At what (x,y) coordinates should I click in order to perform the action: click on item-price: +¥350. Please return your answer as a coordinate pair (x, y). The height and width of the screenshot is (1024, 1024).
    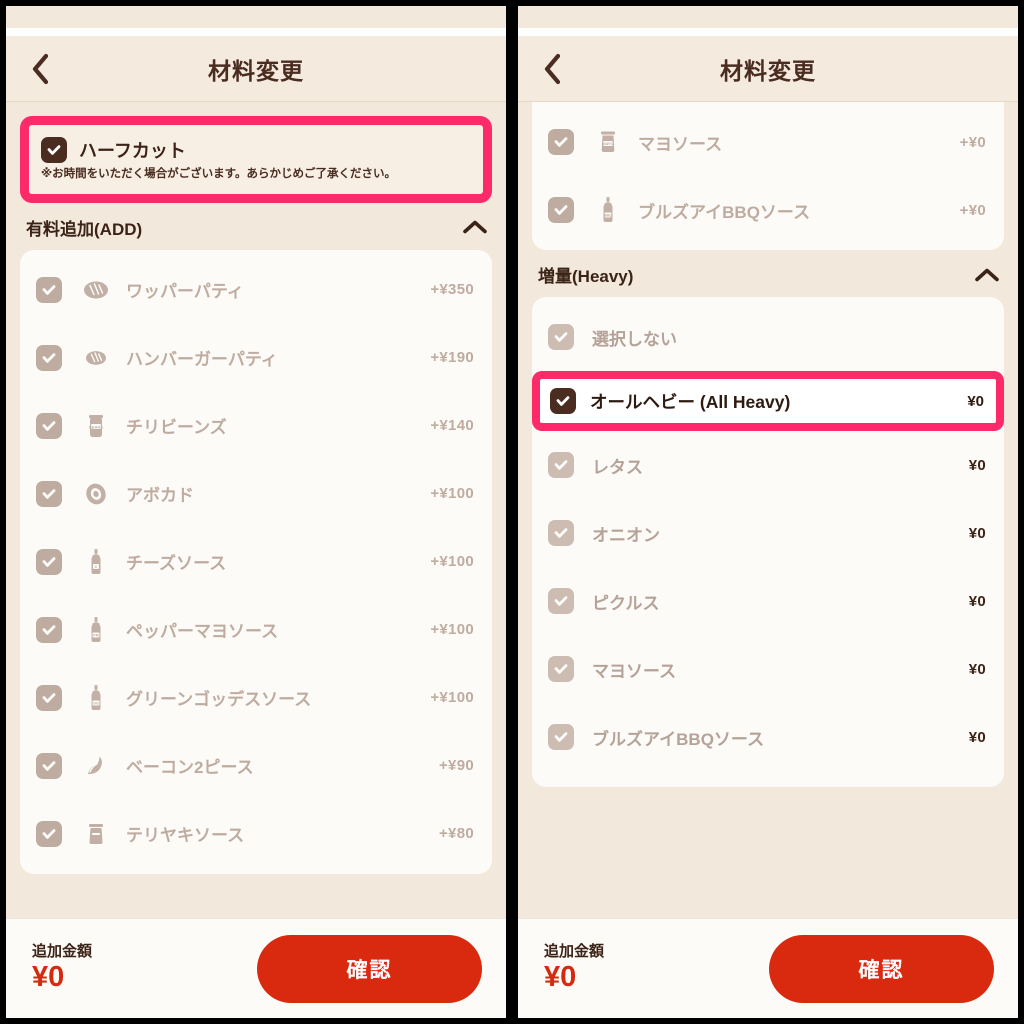
    Looking at the image, I should click on (452, 290).